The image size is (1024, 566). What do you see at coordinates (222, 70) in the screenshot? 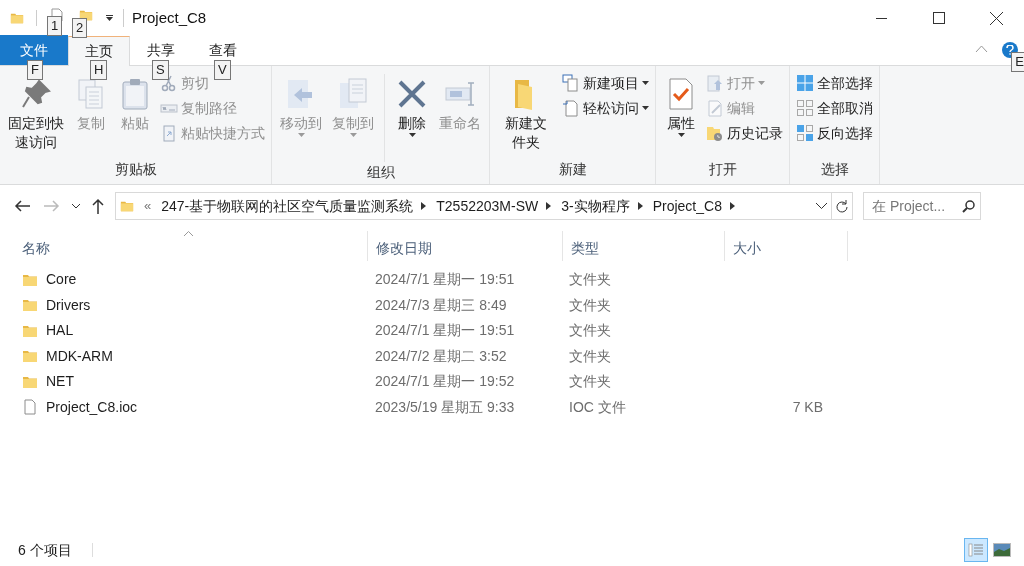
I see `keytip-tooltip: V` at bounding box center [222, 70].